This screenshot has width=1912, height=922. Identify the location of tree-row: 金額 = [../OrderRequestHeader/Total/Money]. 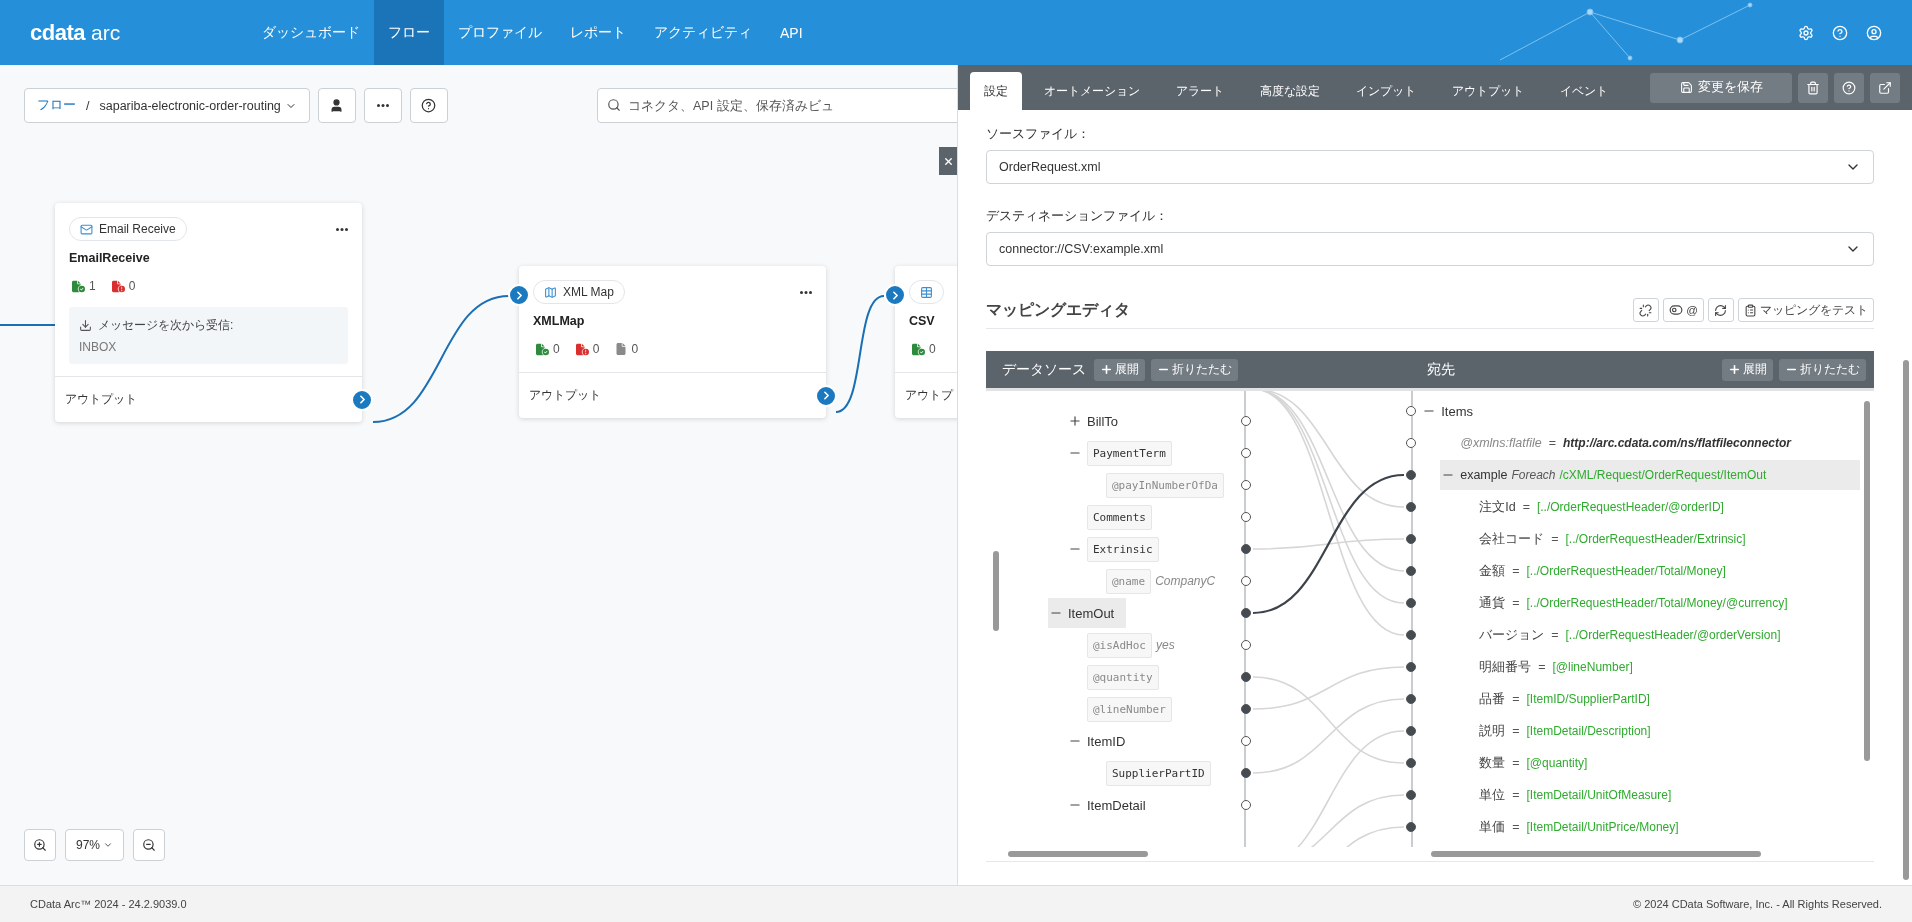
(1598, 571).